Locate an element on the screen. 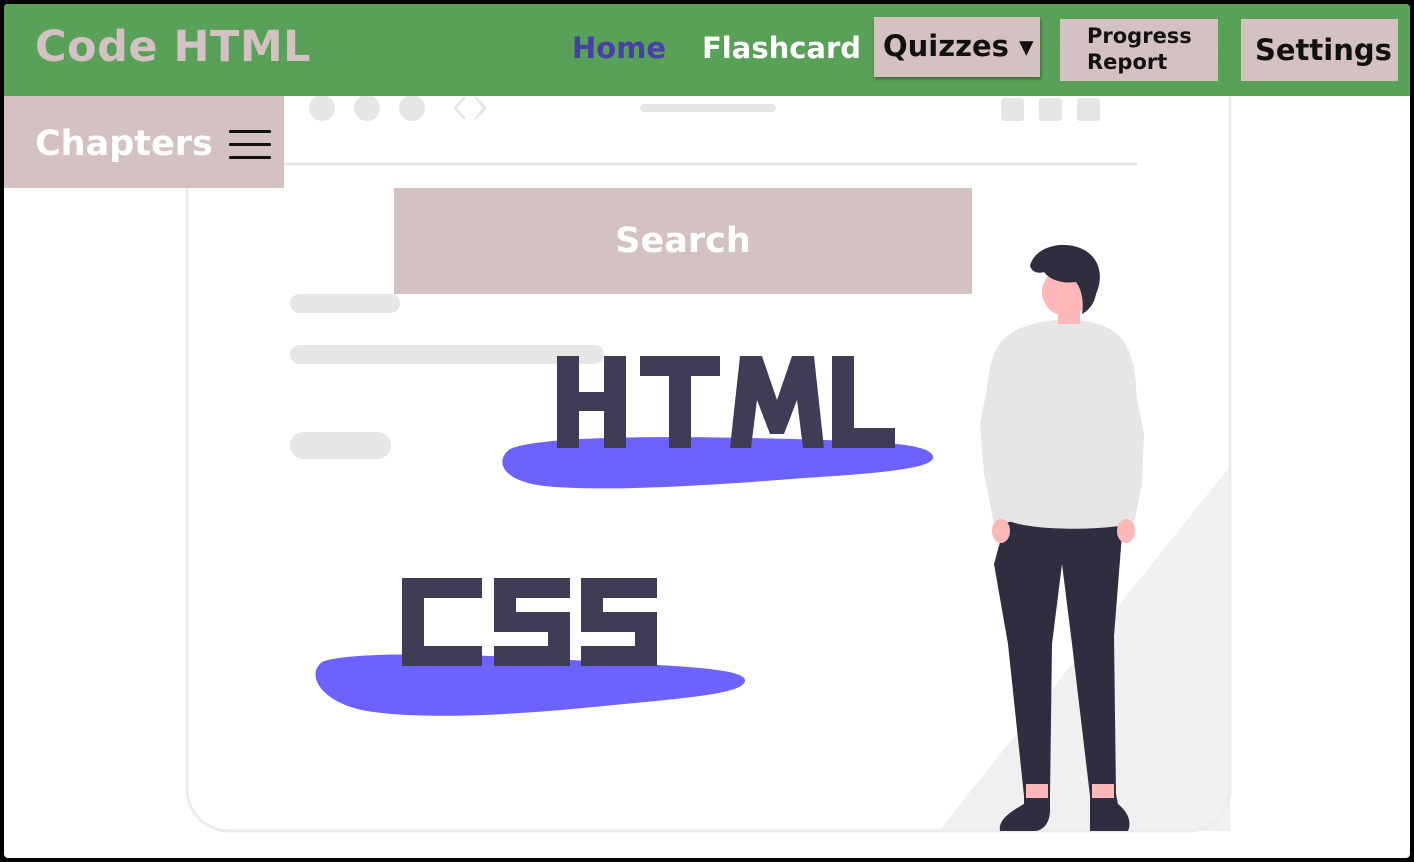 Image resolution: width=1414 pixels, height=862 pixels. progress-report-label-line2: Report is located at coordinates (1127, 62).